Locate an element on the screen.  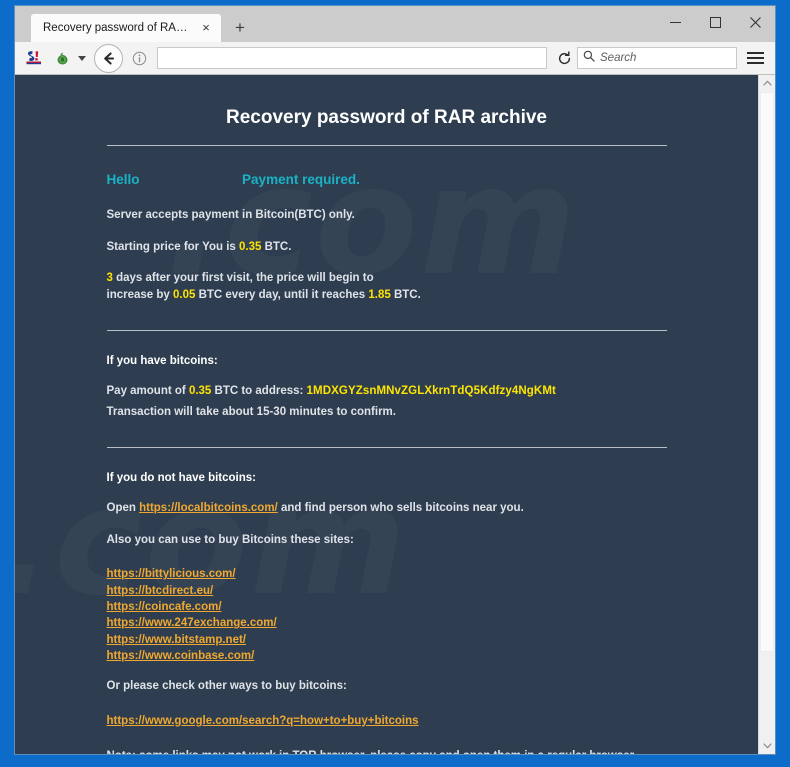
divider-top is located at coordinates (386, 145).